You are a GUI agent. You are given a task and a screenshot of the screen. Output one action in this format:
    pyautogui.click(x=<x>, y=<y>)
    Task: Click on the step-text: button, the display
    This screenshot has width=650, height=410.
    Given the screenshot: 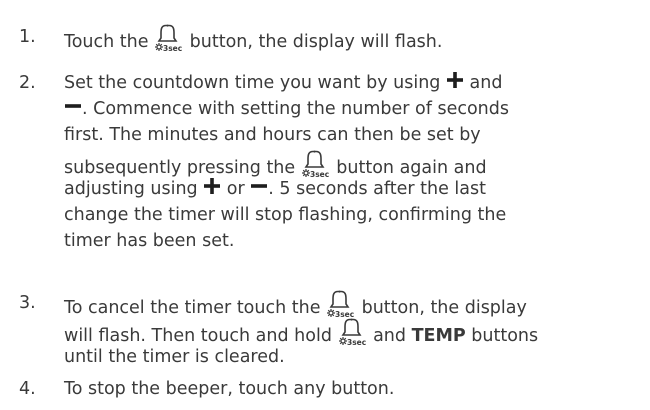 What is the action you would take?
    pyautogui.click(x=441, y=308)
    